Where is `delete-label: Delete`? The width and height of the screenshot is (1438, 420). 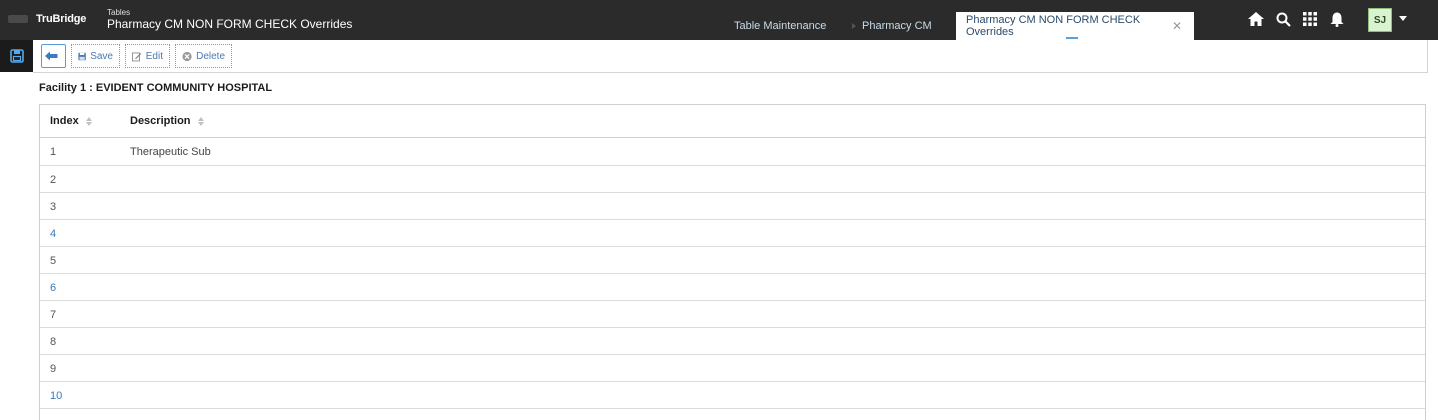 delete-label: Delete is located at coordinates (210, 56).